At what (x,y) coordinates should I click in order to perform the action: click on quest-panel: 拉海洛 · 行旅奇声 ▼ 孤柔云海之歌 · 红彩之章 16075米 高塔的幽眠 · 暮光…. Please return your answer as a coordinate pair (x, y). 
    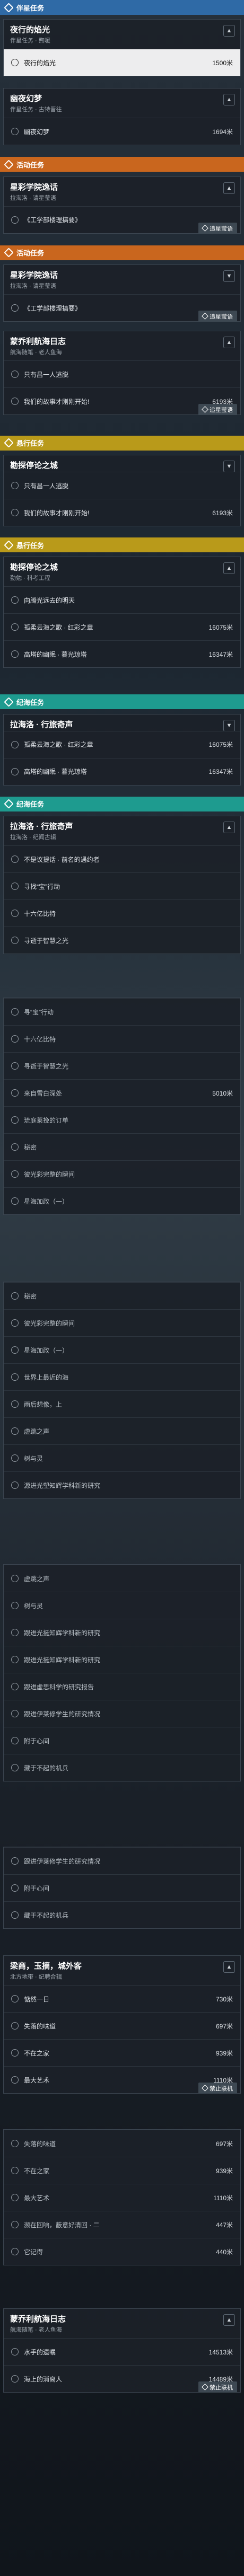
    Looking at the image, I should click on (122, 749).